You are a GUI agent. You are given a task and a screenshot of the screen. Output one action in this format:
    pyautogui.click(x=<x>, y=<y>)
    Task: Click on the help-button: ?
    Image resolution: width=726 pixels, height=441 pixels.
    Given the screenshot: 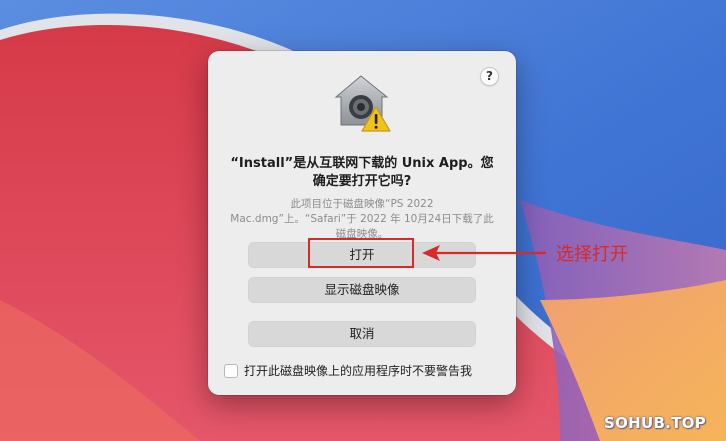 What is the action you would take?
    pyautogui.click(x=489, y=76)
    